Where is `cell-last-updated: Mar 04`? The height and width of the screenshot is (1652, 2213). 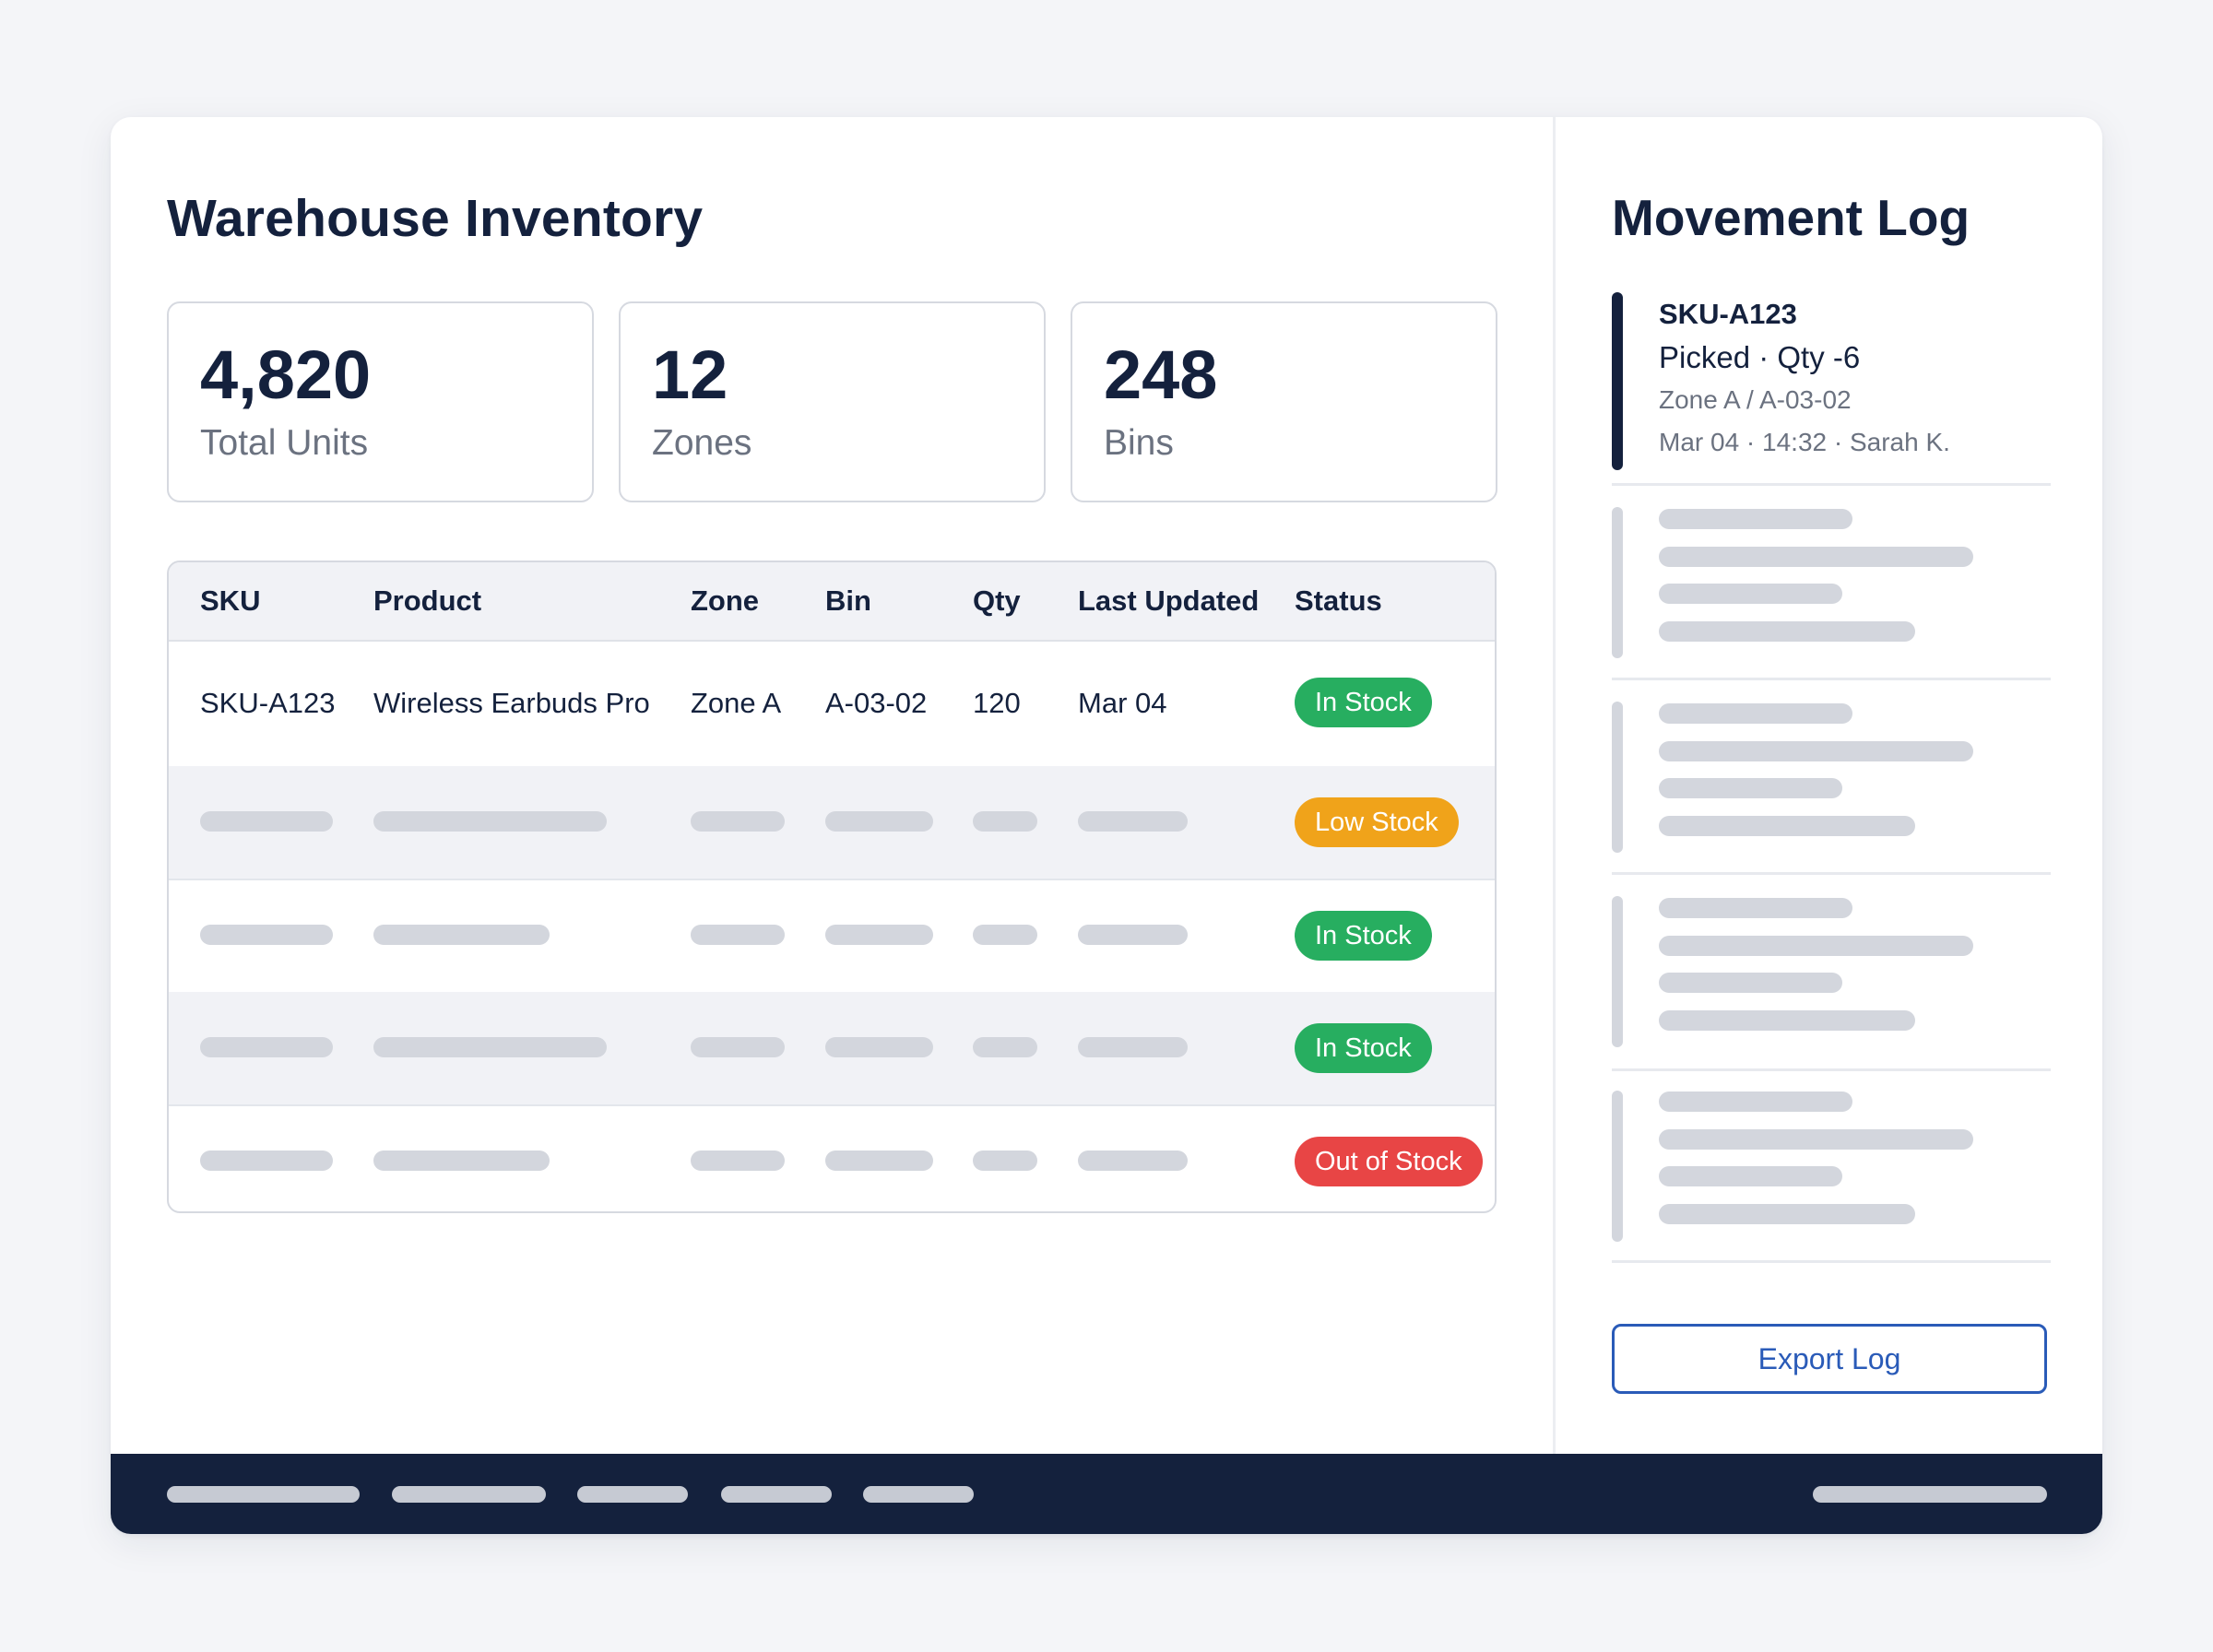 cell-last-updated: Mar 04 is located at coordinates (1122, 703).